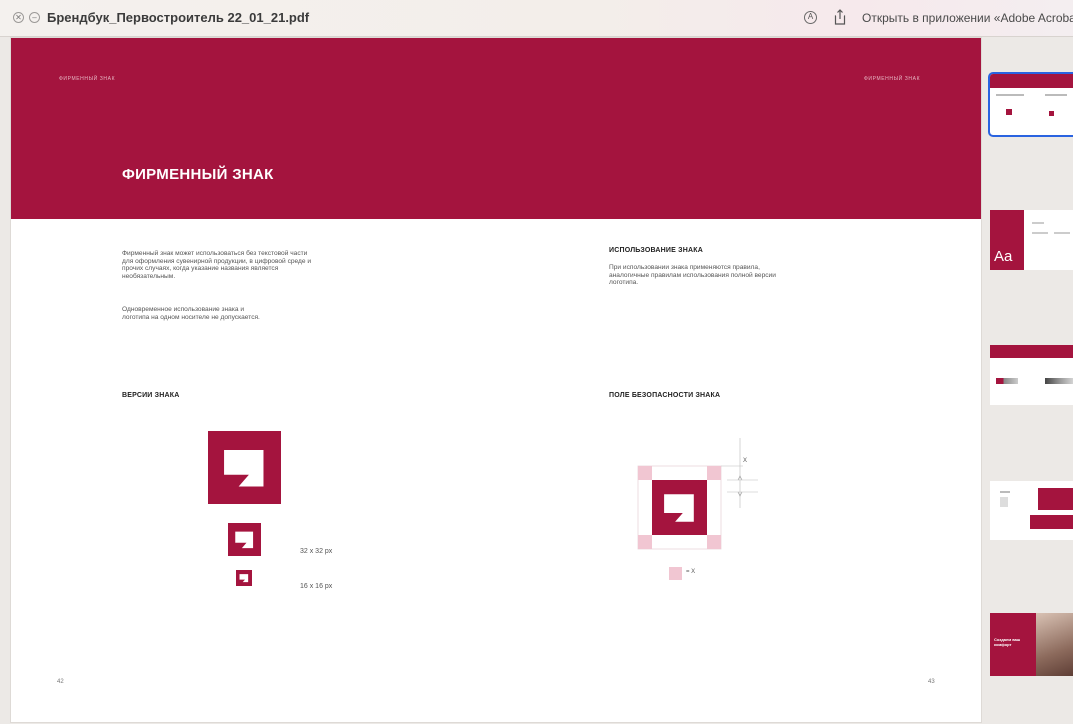 The width and height of the screenshot is (1073, 724). What do you see at coordinates (244, 539) in the screenshot?
I see `brand-mark-32px` at bounding box center [244, 539].